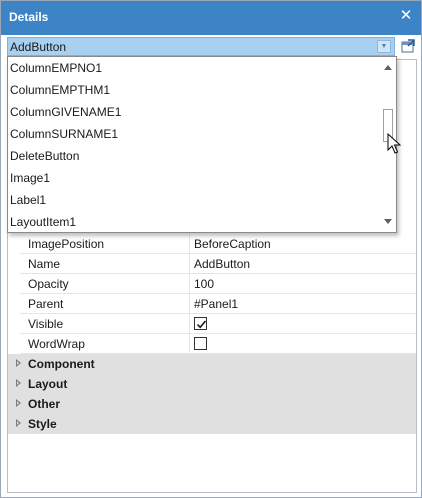  Describe the element at coordinates (61, 364) in the screenshot. I see `category-label: Component` at that location.